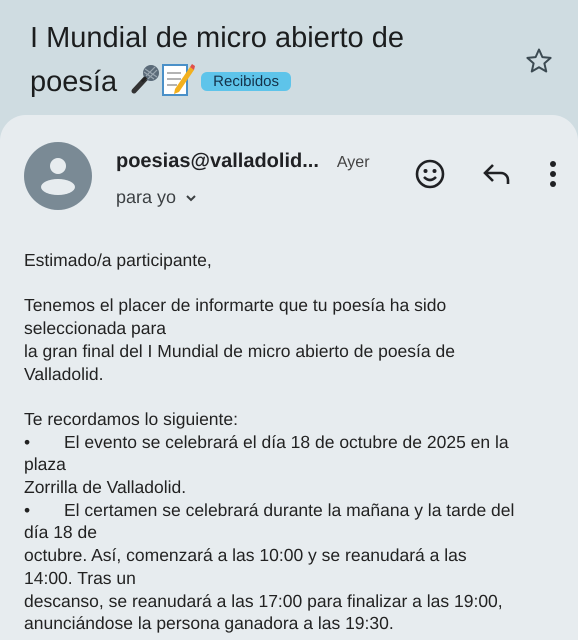 This screenshot has height=640, width=578. Describe the element at coordinates (157, 197) in the screenshot. I see `recipient-toggle: para yo` at that location.